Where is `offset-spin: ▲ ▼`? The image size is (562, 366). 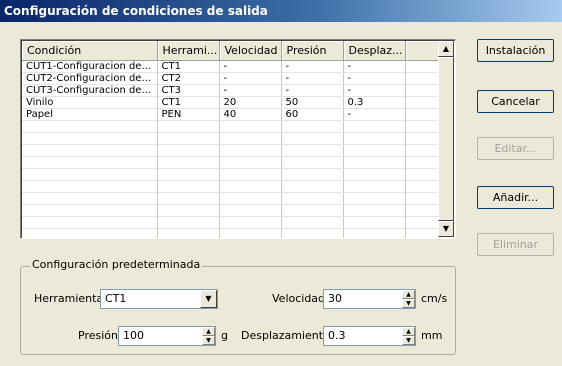 offset-spin: ▲ ▼ is located at coordinates (408, 336).